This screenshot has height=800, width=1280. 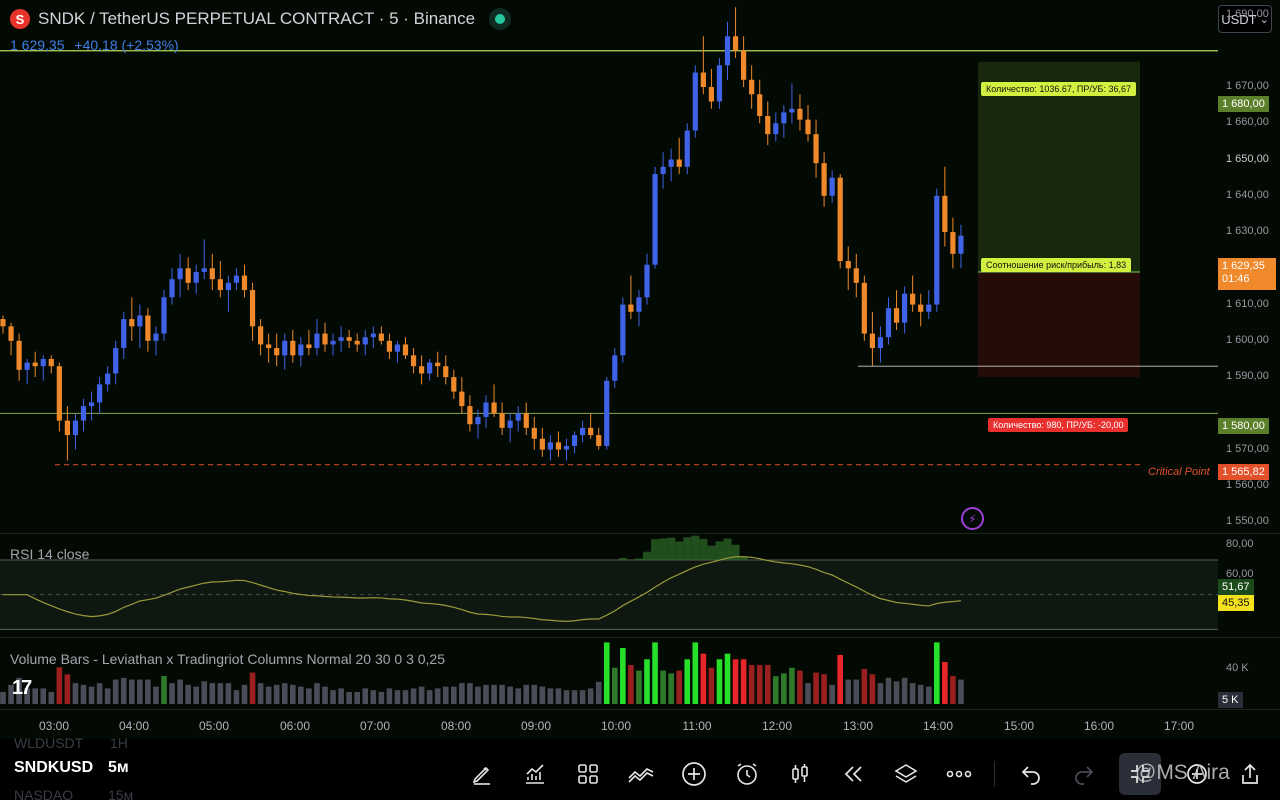 What do you see at coordinates (852, 774) in the screenshot?
I see `replay-icon` at bounding box center [852, 774].